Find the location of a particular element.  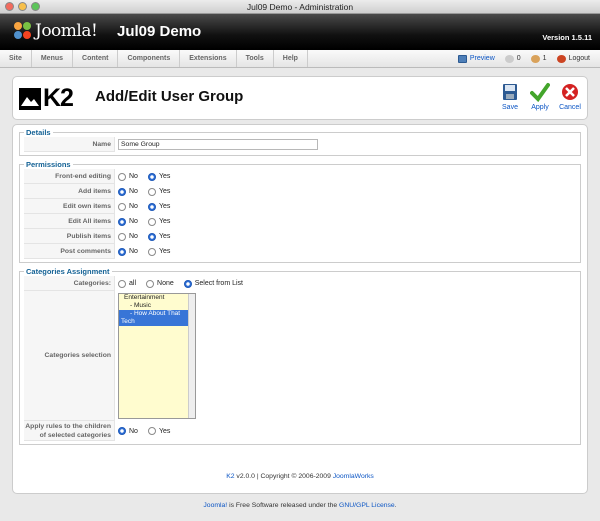

license-link: GNU/GPL License is located at coordinates (367, 505).